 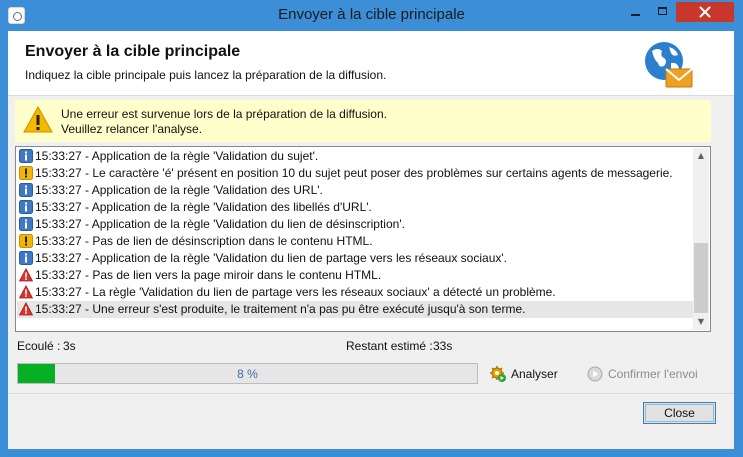 What do you see at coordinates (69, 346) in the screenshot?
I see `elapsed-value: 3s` at bounding box center [69, 346].